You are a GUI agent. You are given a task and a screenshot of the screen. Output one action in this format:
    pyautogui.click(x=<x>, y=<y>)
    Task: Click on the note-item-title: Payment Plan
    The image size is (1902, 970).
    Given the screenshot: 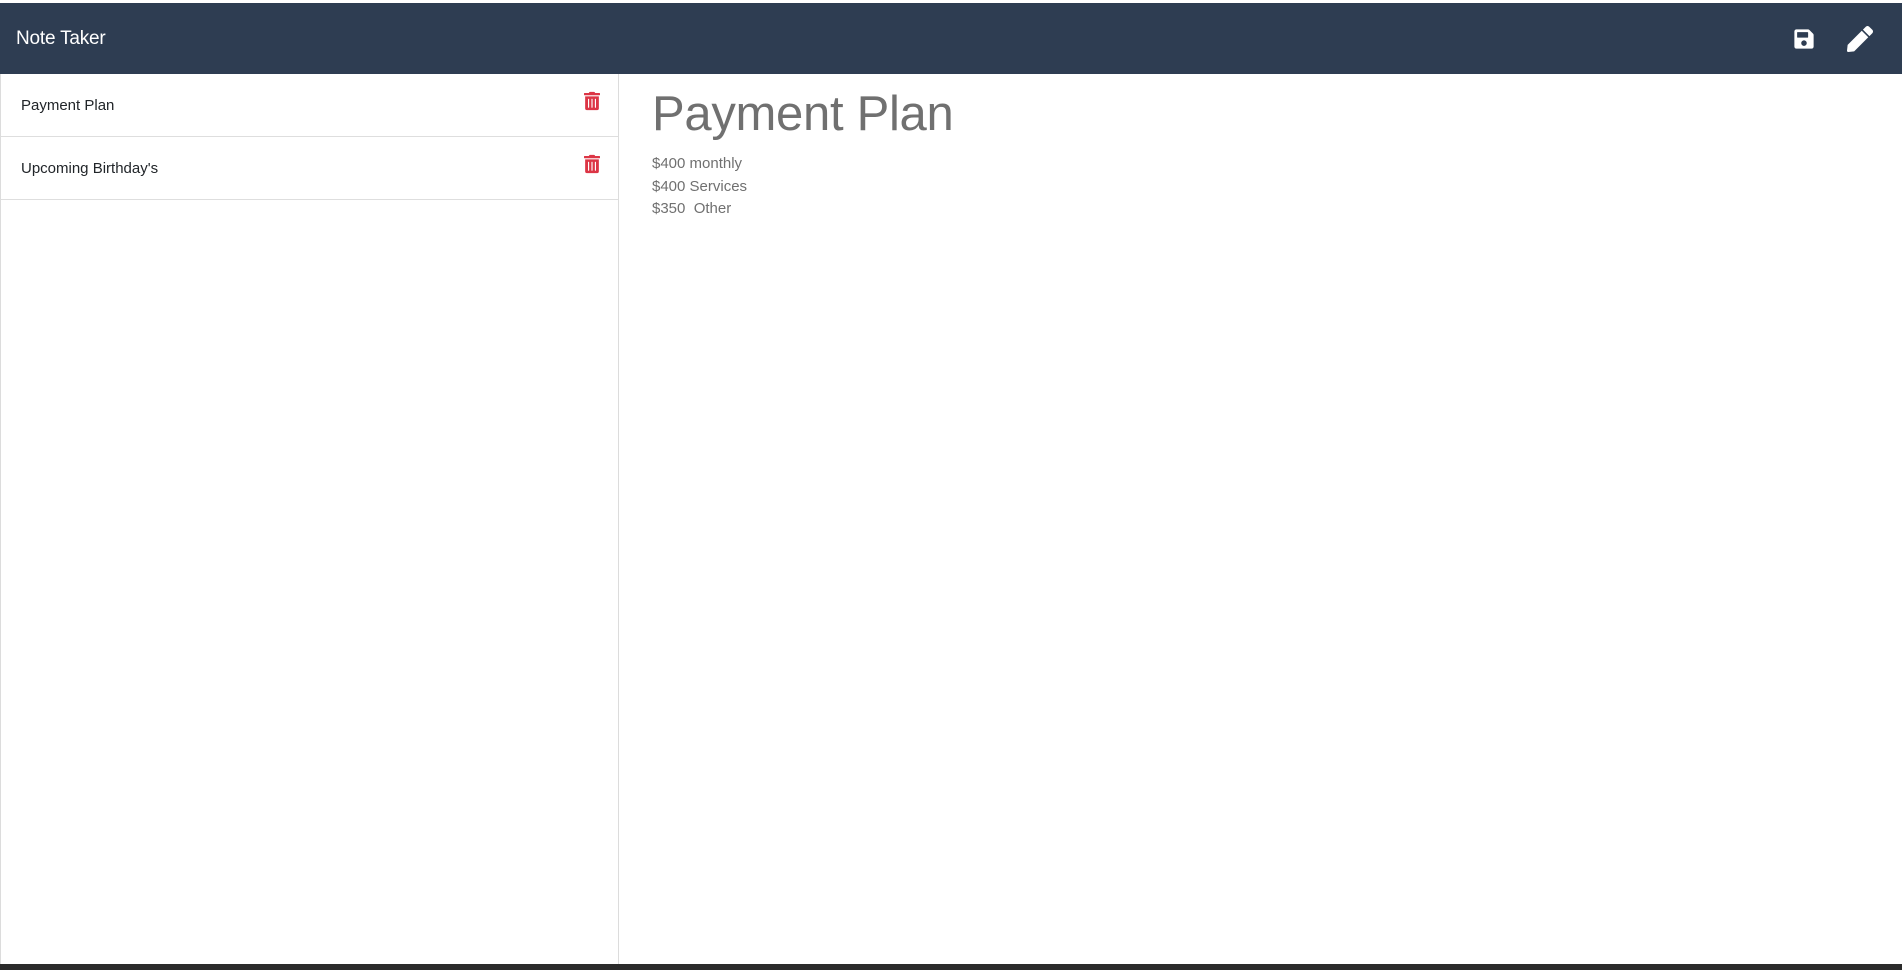 What is the action you would take?
    pyautogui.click(x=67, y=105)
    